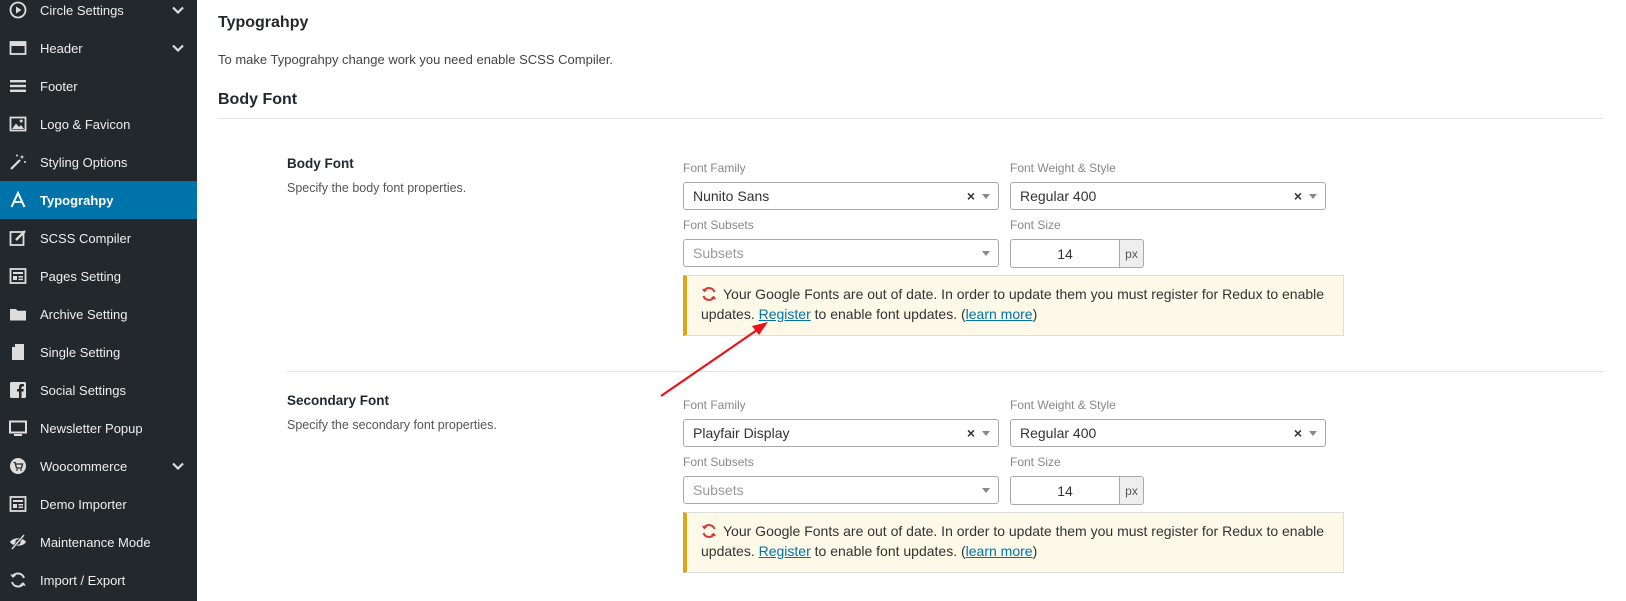  I want to click on font-size-field: 14 px, so click(1077, 490).